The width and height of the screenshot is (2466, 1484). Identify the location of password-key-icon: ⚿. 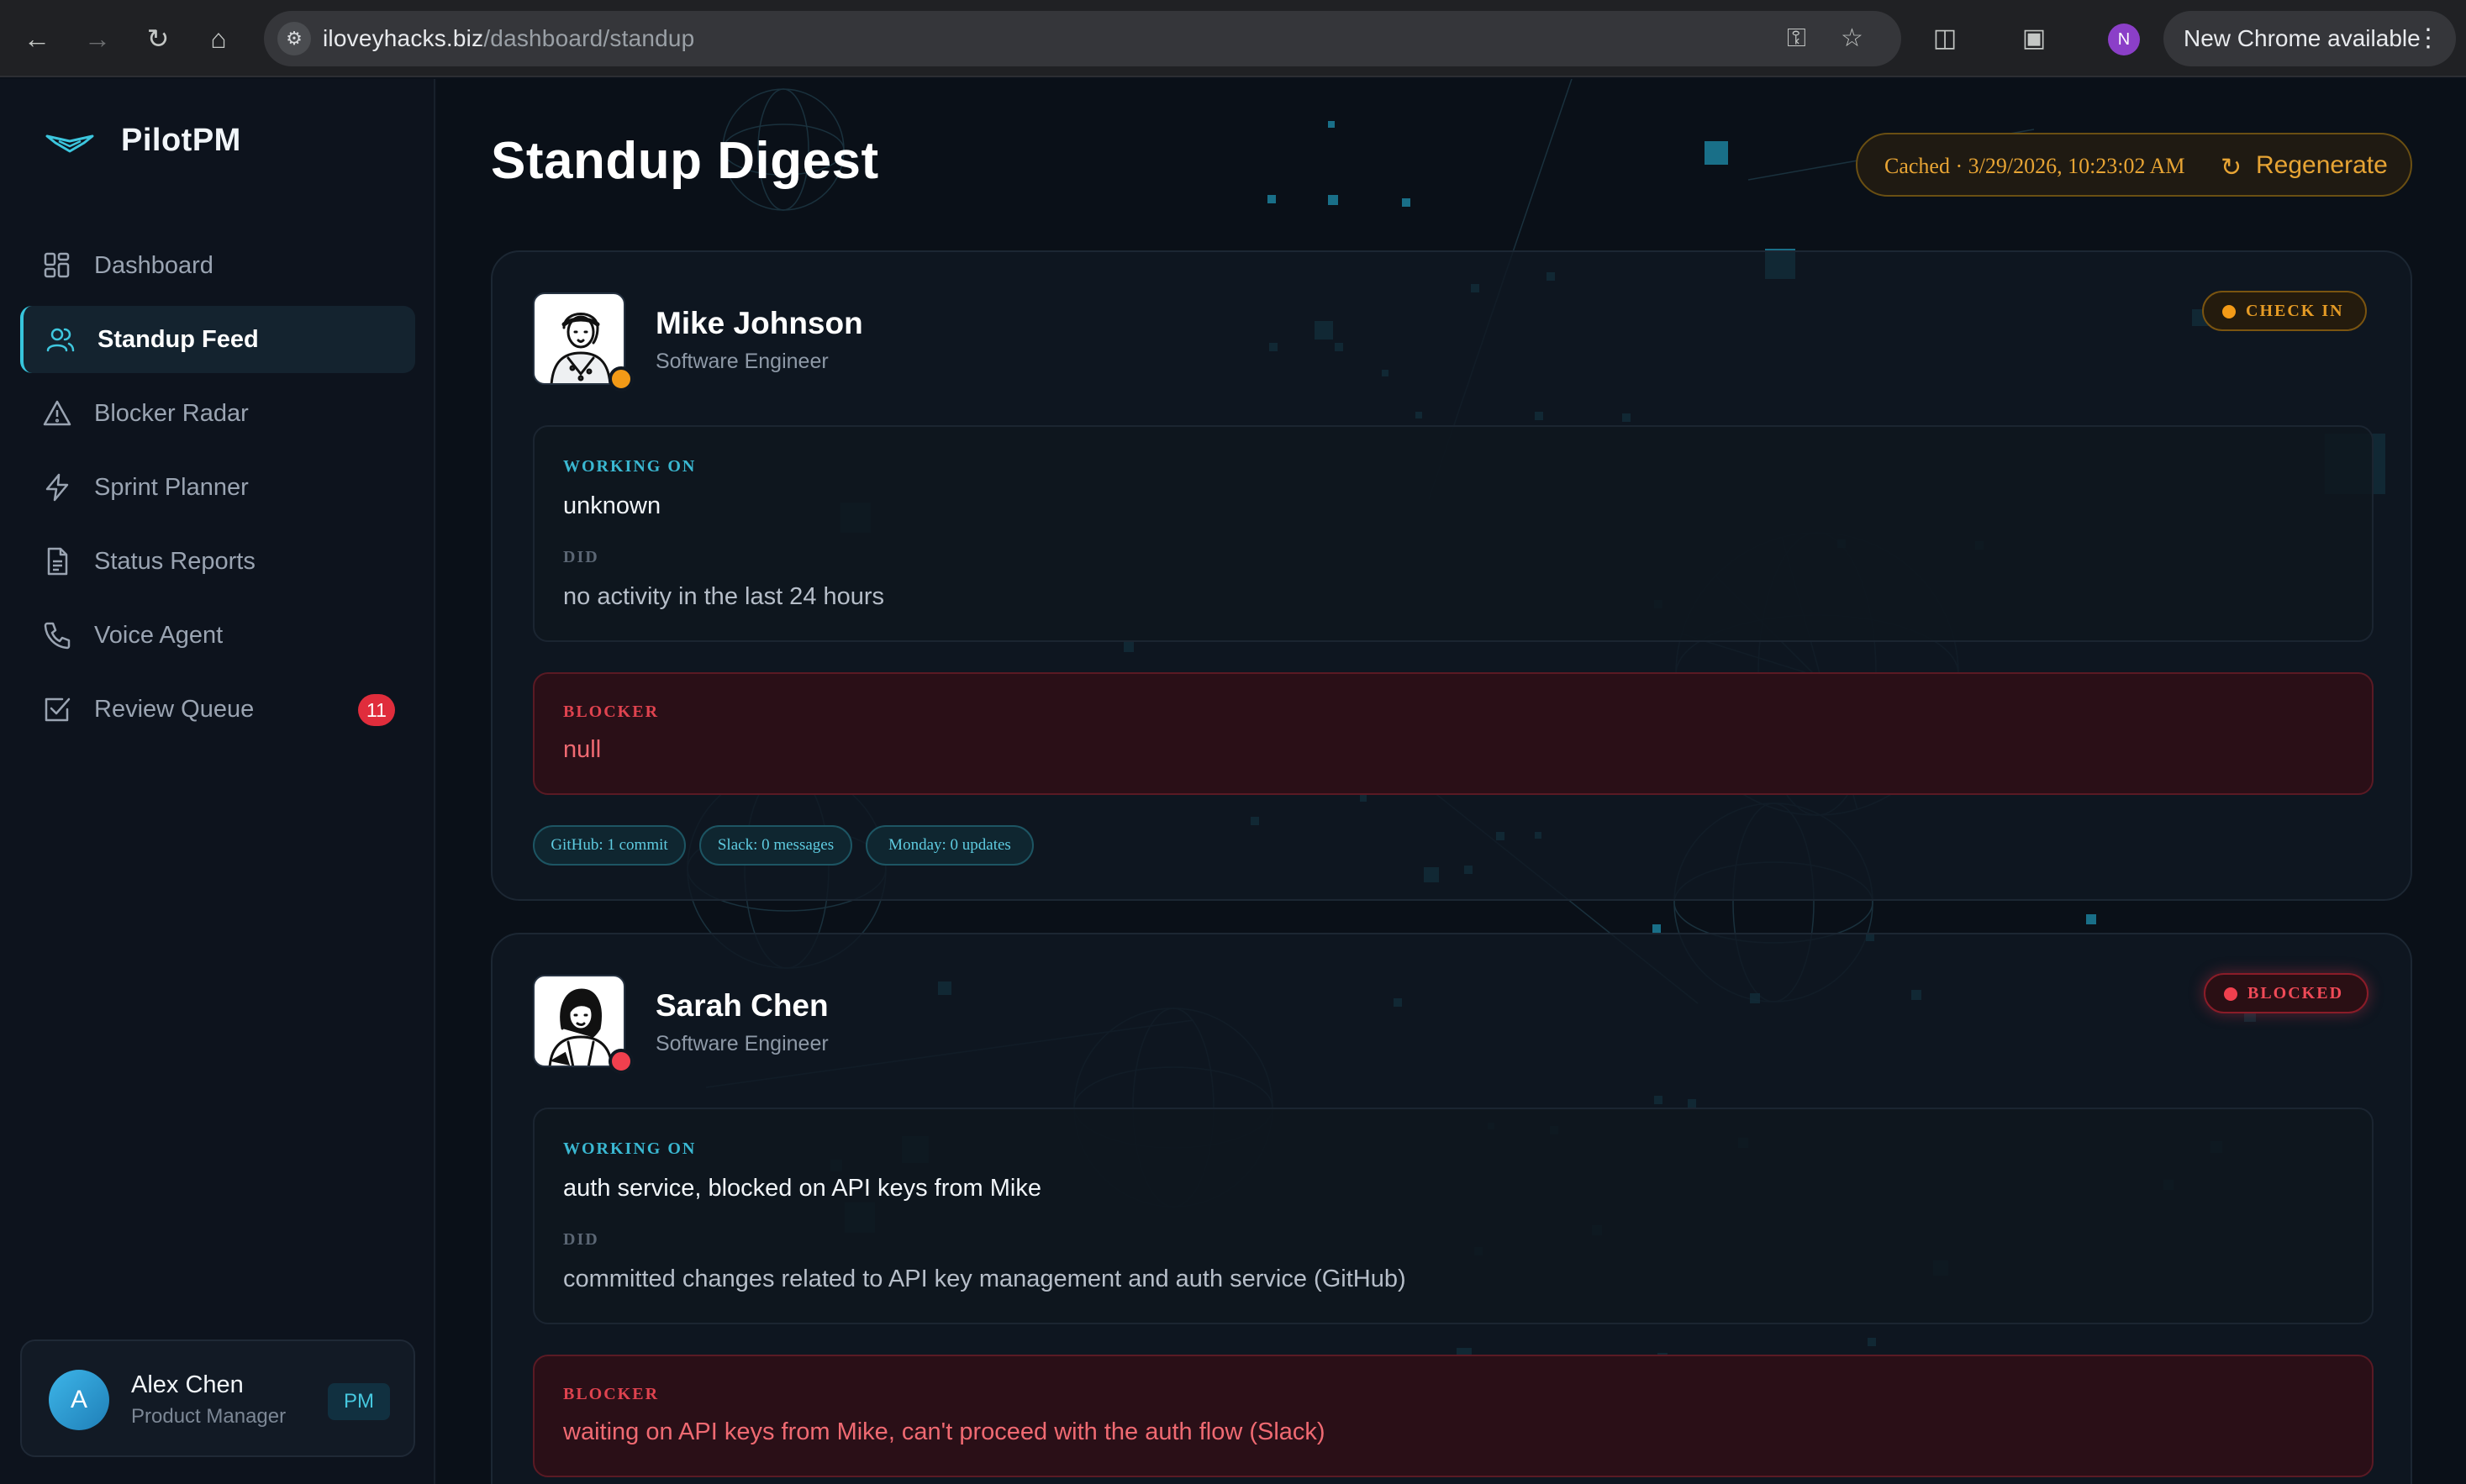
(1796, 39).